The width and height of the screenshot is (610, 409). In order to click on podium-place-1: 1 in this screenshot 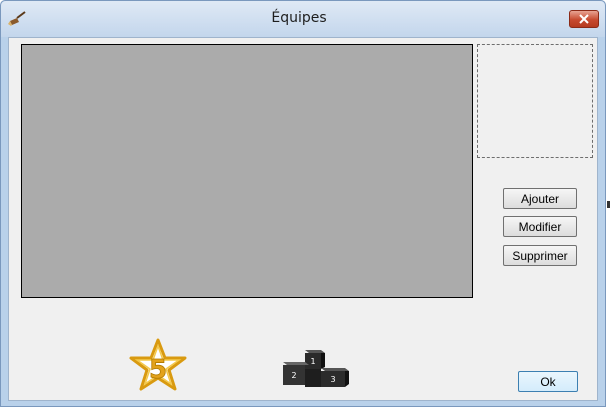, I will do `click(312, 361)`.